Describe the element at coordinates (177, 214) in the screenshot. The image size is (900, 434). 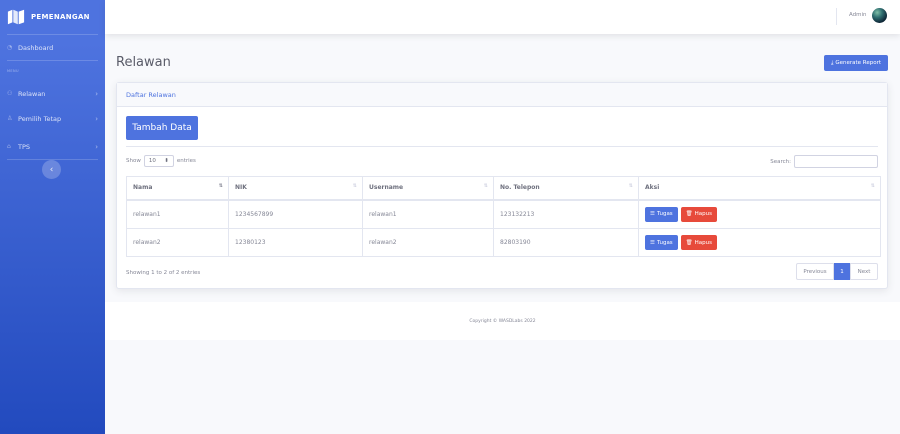
I see `cell-nama: relawan1` at that location.